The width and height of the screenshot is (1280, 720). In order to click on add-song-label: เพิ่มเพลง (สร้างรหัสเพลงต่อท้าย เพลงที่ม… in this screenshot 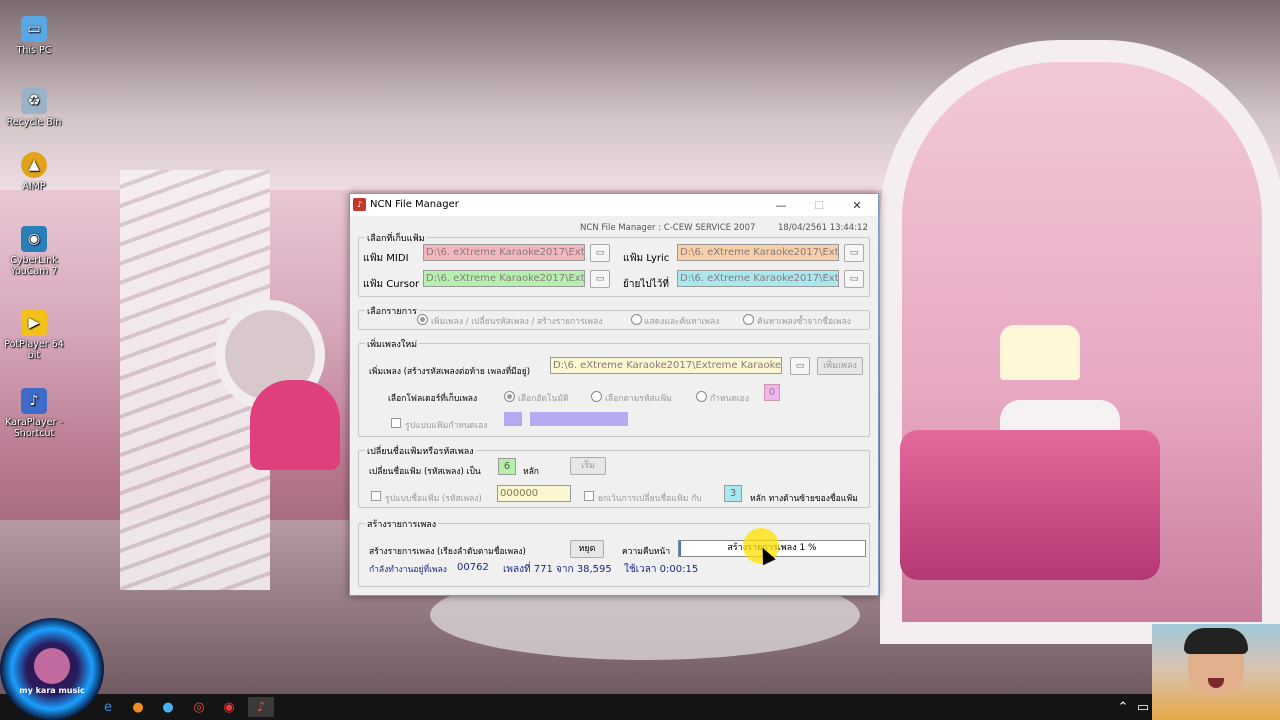, I will do `click(450, 372)`.